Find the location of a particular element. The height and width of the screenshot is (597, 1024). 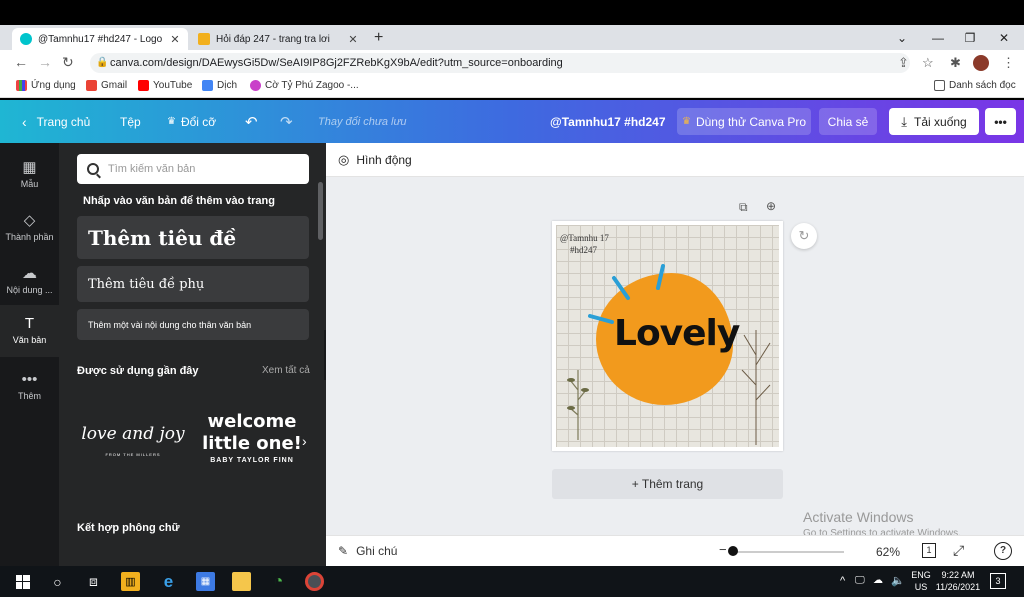

rail-item-more: ••• Thêm is located at coordinates (29, 387).